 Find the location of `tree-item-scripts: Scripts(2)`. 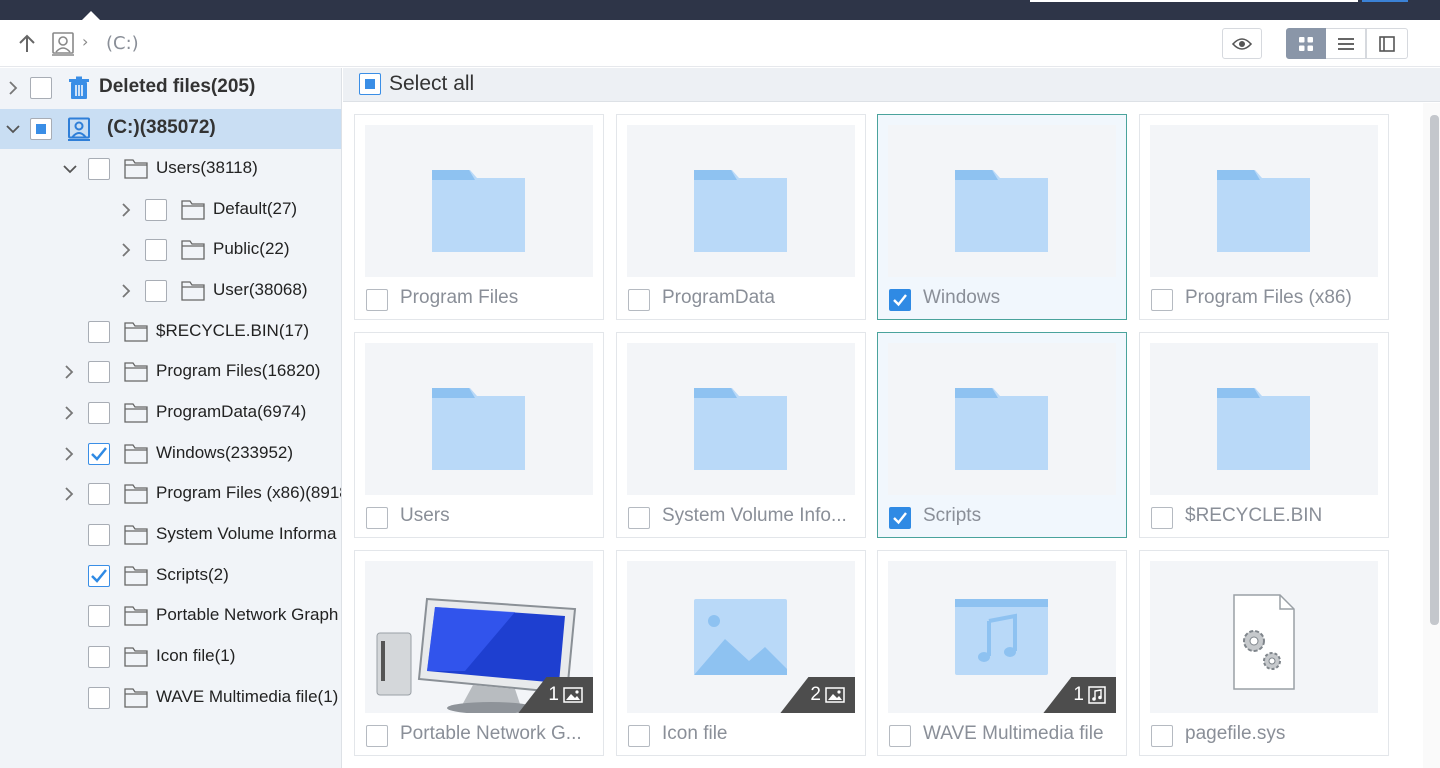

tree-item-scripts: Scripts(2) is located at coordinates (170, 576).